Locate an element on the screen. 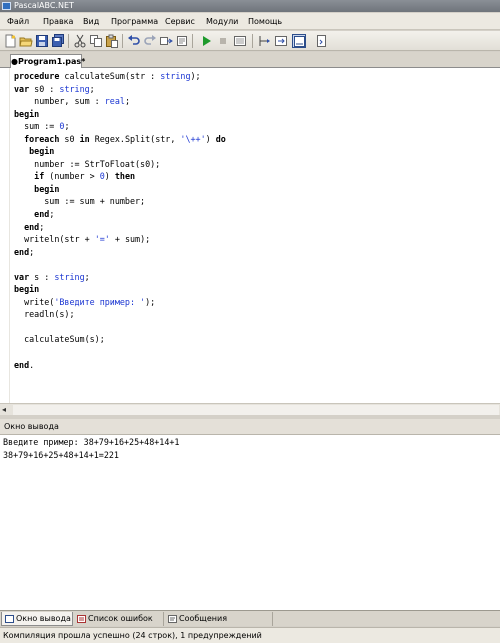 This screenshot has height=643, width=500. code-line: calculateSum(s); is located at coordinates (120, 339).